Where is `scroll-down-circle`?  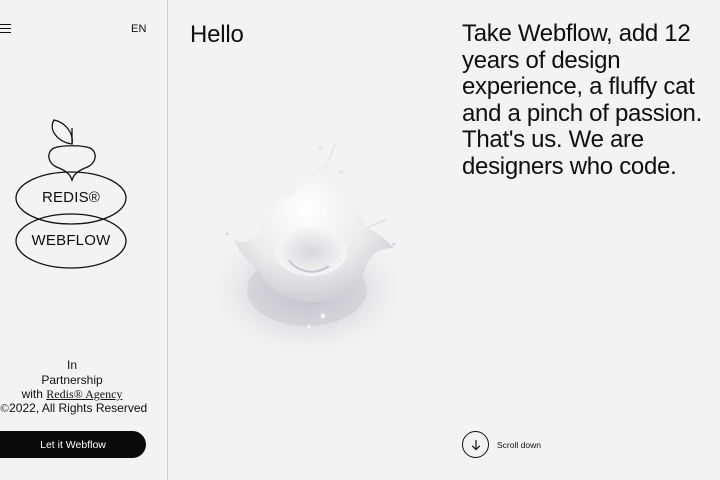 scroll-down-circle is located at coordinates (475, 444).